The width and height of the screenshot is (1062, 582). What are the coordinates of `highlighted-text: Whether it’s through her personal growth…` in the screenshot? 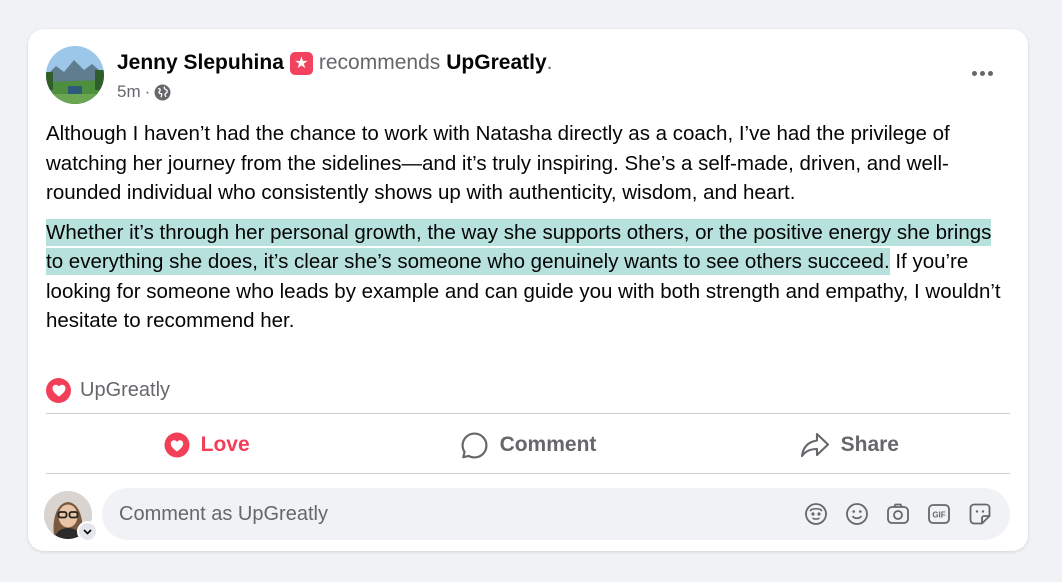 It's located at (519, 246).